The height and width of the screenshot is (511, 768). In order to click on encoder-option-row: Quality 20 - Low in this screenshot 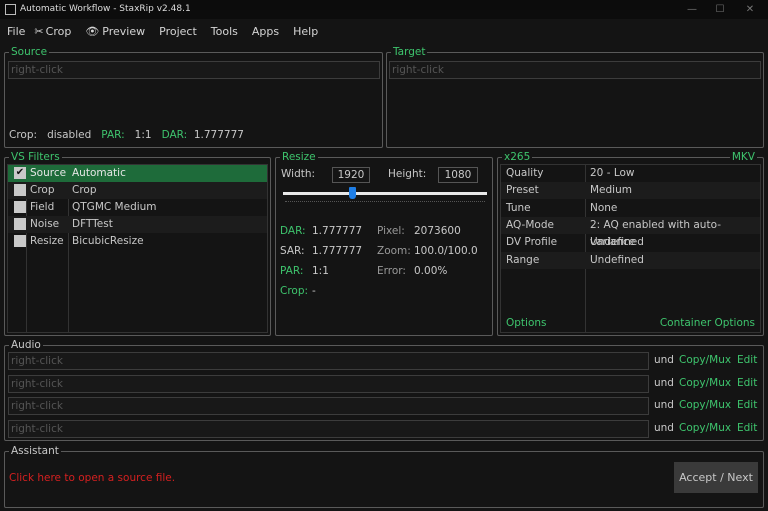, I will do `click(630, 173)`.